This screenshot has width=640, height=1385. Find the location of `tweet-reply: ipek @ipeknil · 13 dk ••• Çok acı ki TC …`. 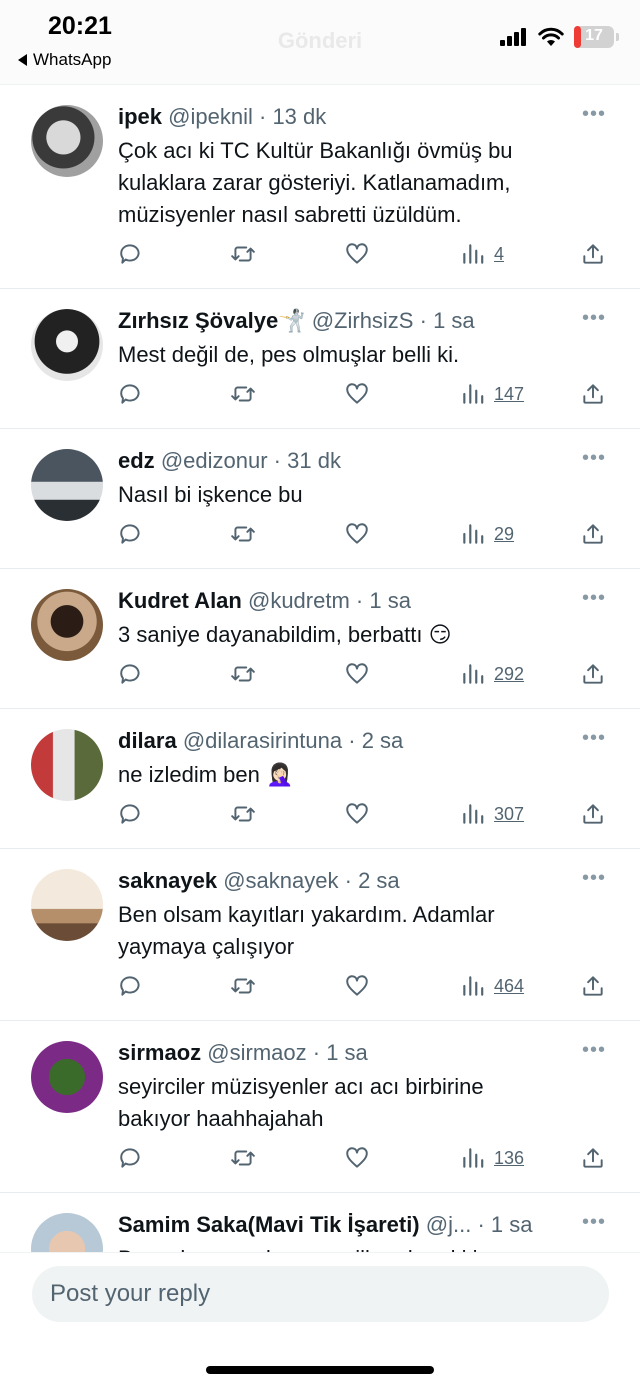

tweet-reply: ipek @ipeknil · 13 dk ••• Çok acı ki TC … is located at coordinates (320, 187).